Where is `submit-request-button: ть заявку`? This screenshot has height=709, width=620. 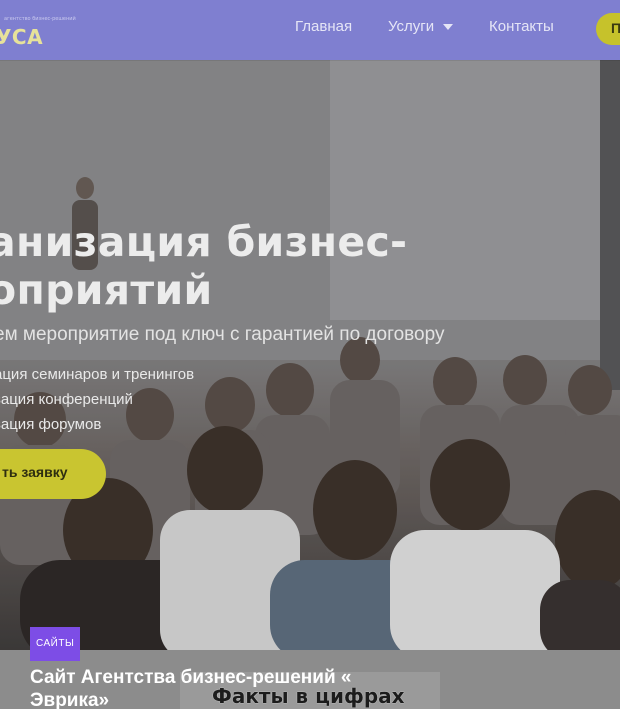 submit-request-button: ть заявку is located at coordinates (53, 474).